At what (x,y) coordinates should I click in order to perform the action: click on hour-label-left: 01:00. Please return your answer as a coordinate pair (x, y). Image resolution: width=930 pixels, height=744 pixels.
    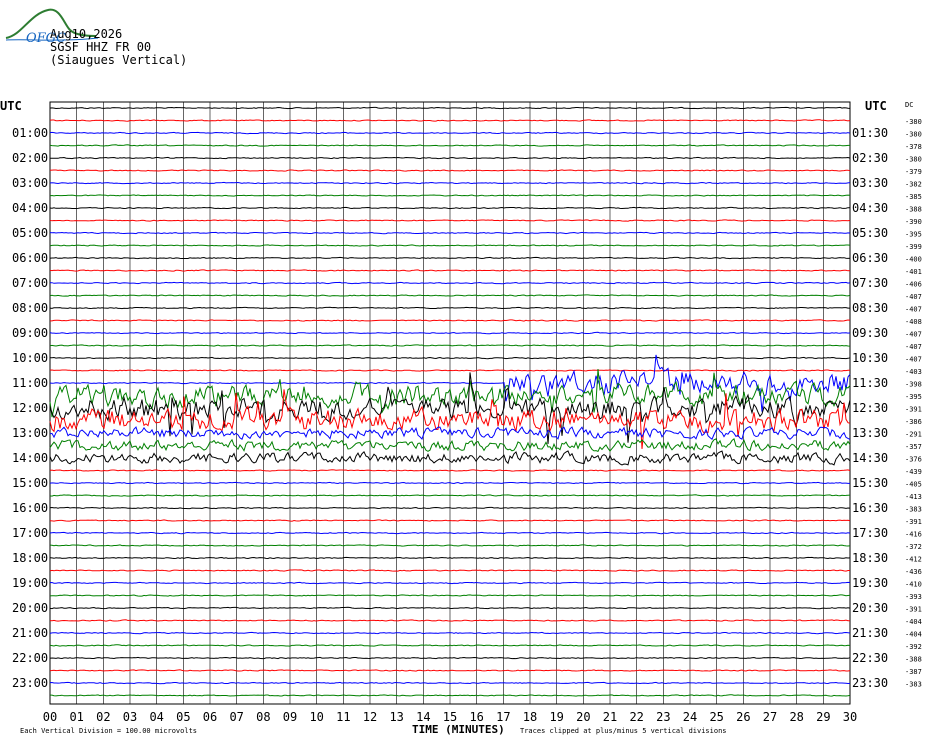
    Looking at the image, I should click on (30, 133).